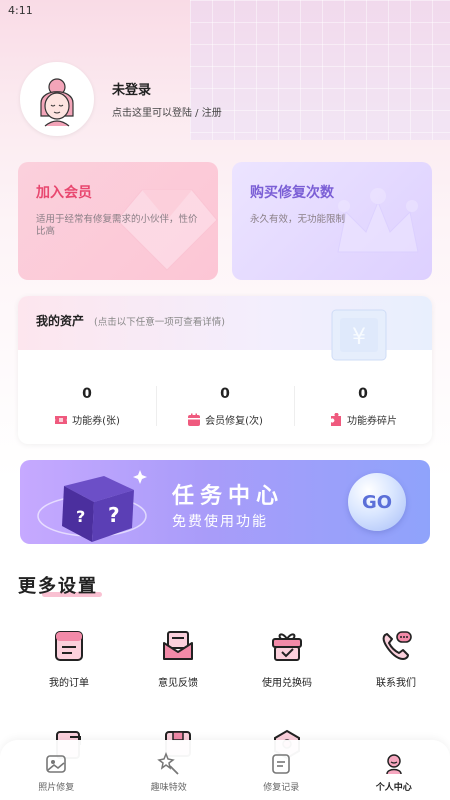 Image resolution: width=450 pixels, height=800 pixels. What do you see at coordinates (336, 419) in the screenshot?
I see `puzzle-icon` at bounding box center [336, 419].